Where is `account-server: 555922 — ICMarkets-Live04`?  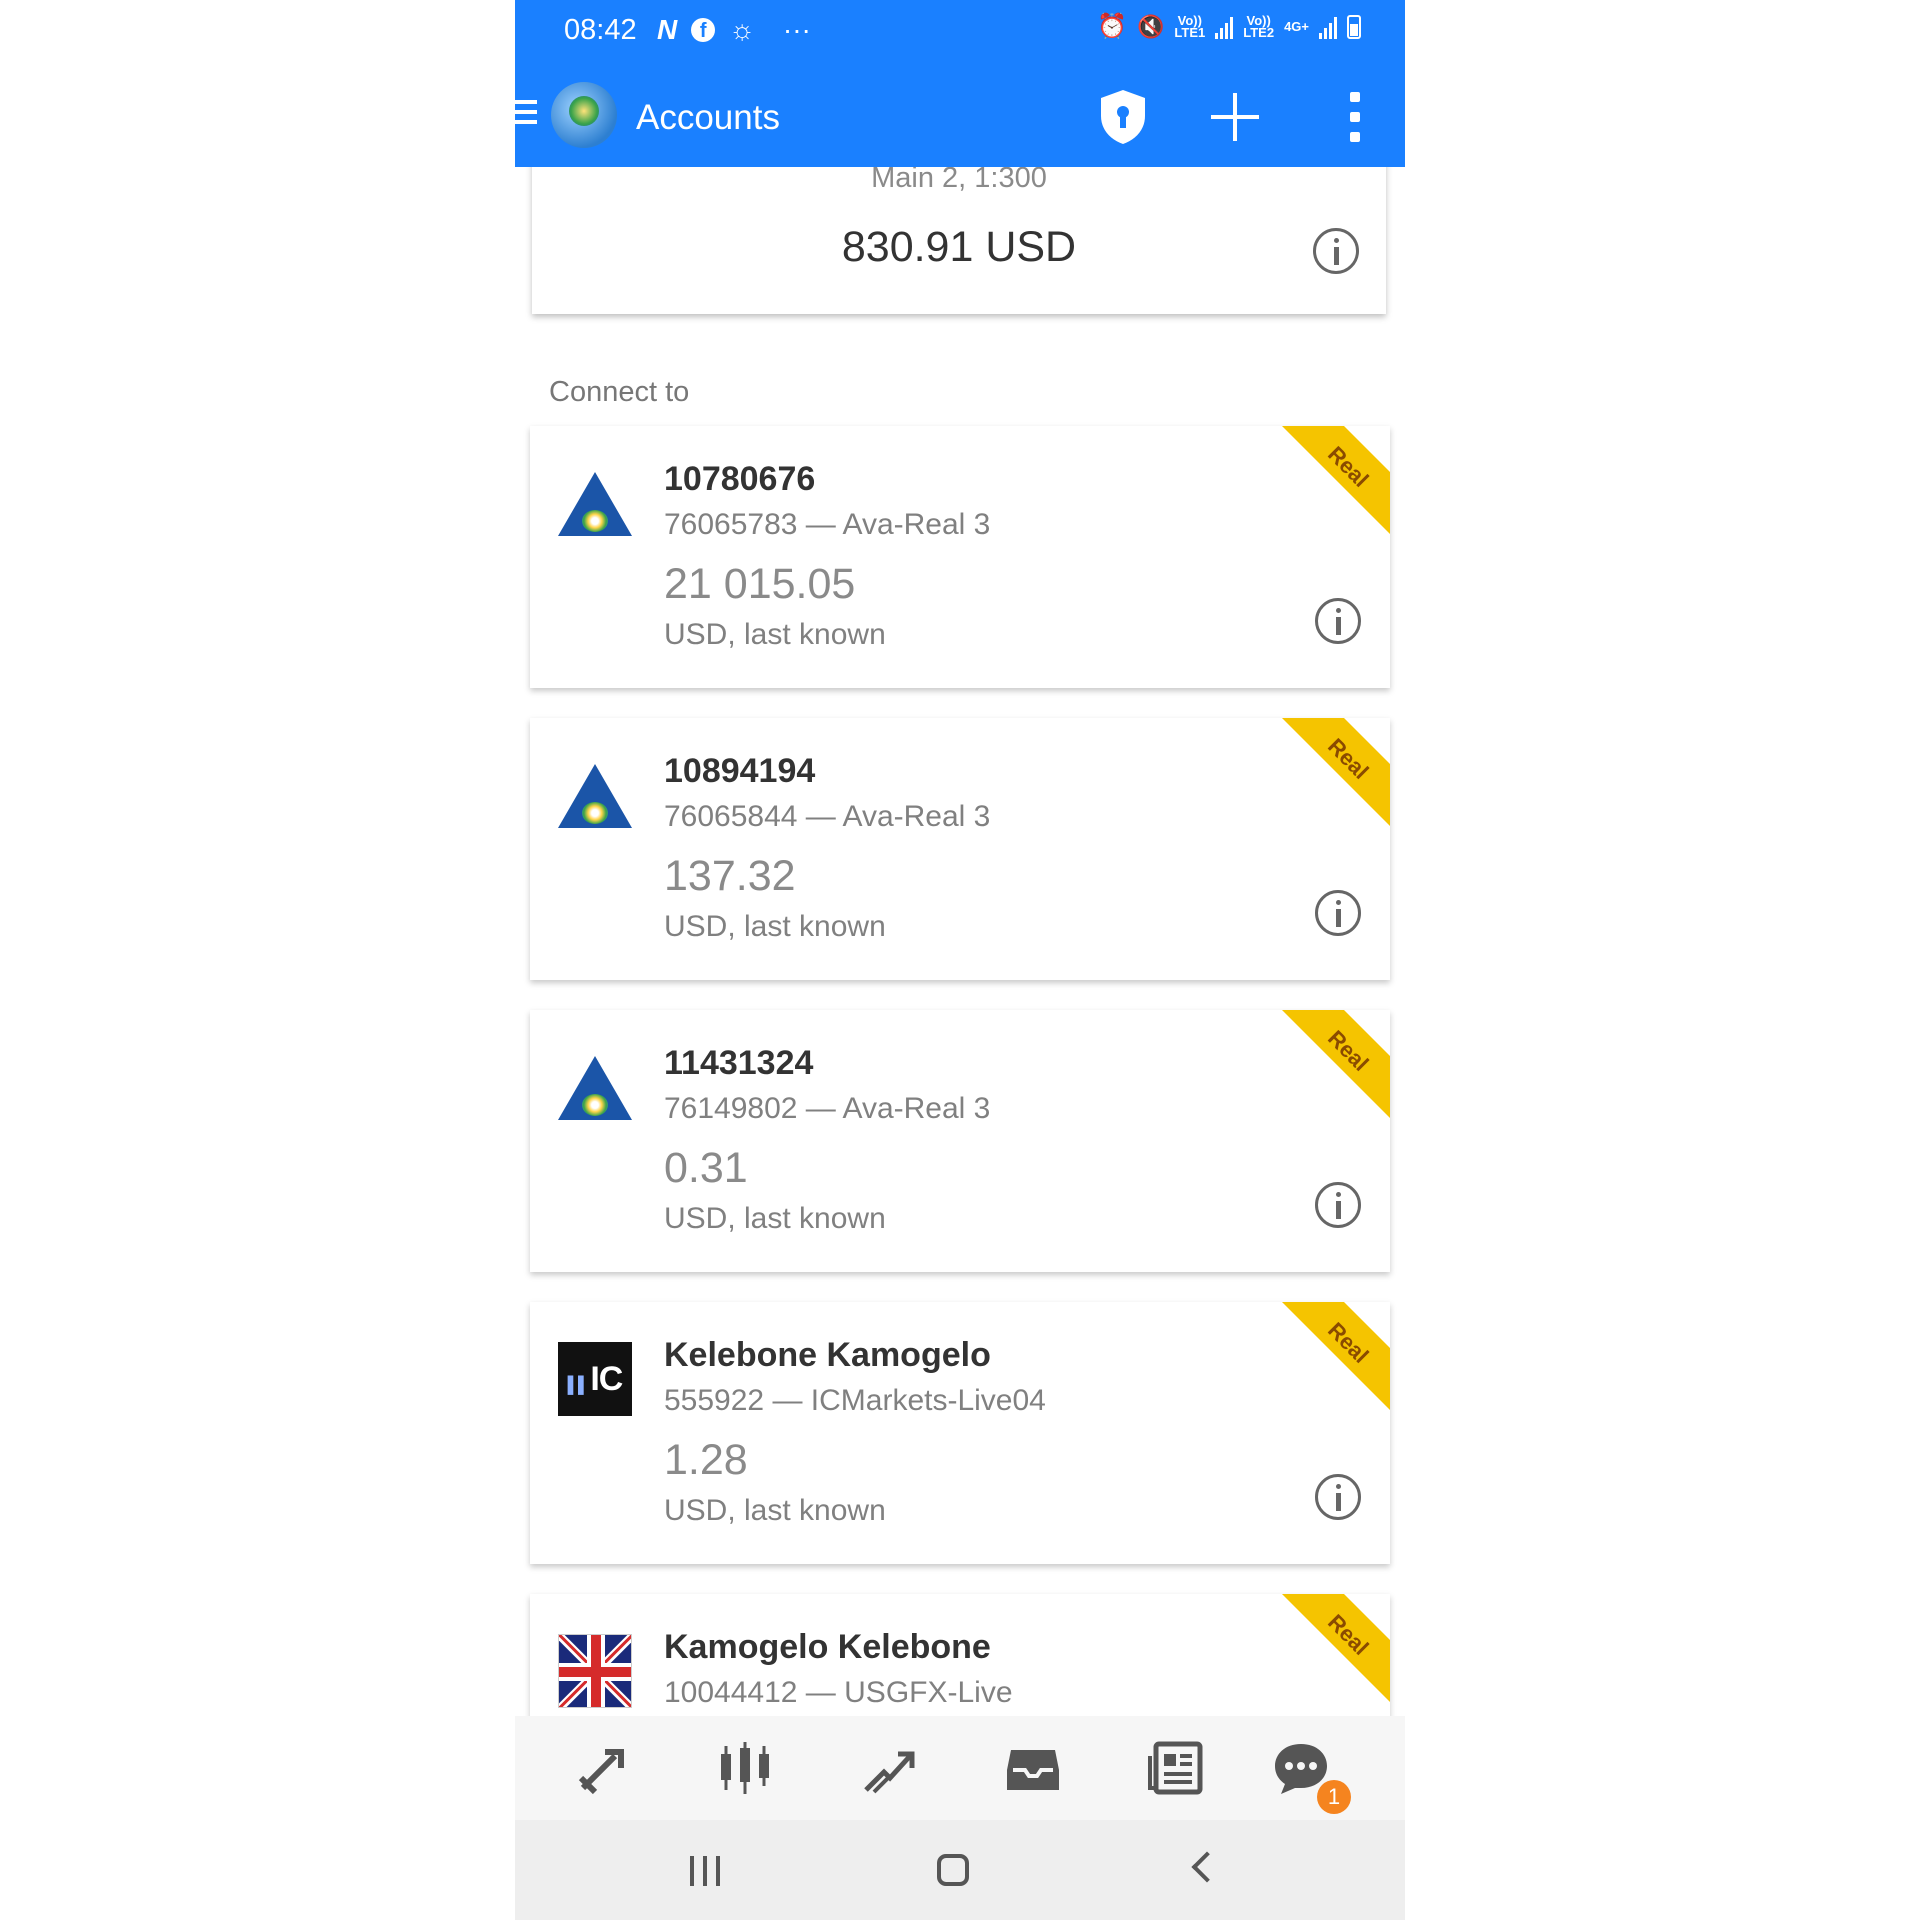
account-server: 555922 — ICMarkets-Live04 is located at coordinates (855, 1400).